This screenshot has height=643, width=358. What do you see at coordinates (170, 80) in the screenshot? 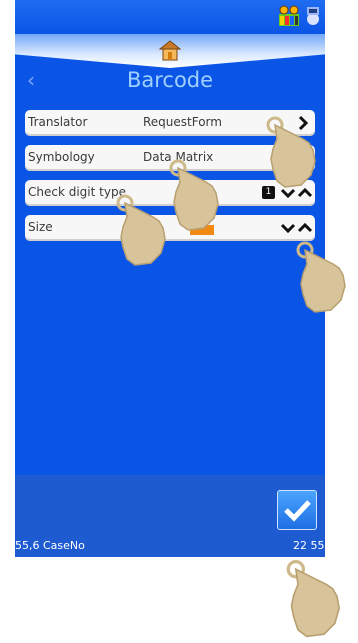
I see `page-title: Barcode` at bounding box center [170, 80].